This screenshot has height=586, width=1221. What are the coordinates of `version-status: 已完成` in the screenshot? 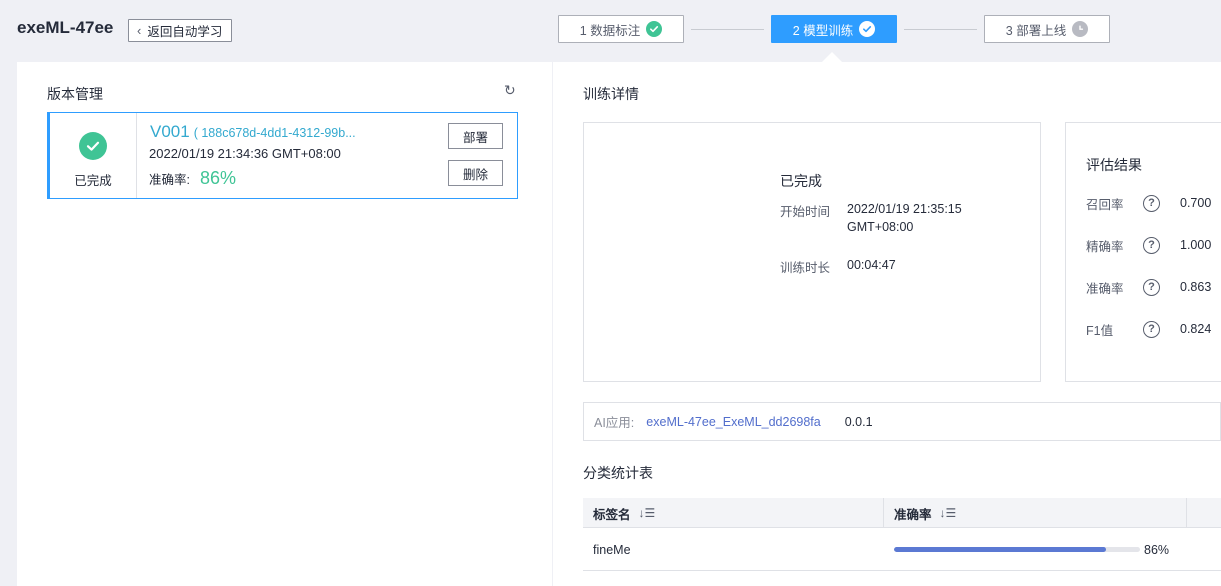 It's located at (93, 155).